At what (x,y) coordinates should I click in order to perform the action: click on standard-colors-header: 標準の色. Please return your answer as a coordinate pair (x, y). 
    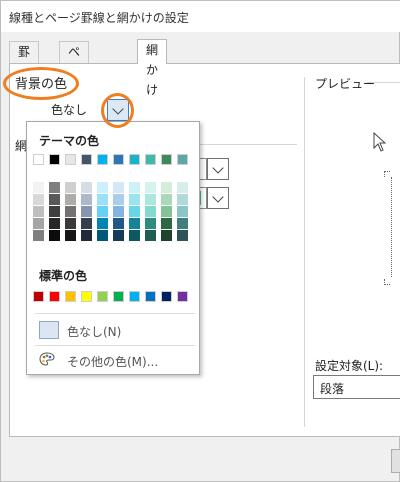
    Looking at the image, I should click on (63, 276).